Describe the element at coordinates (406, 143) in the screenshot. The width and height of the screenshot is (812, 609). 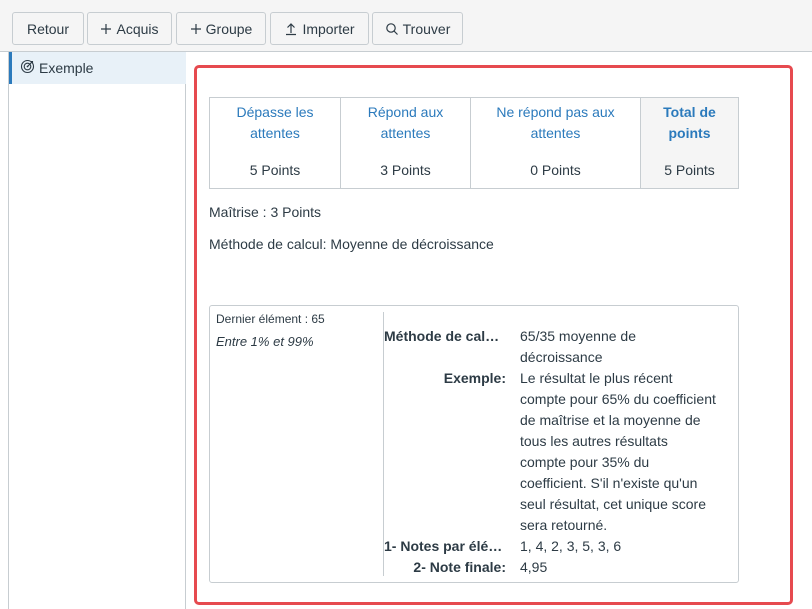
I see `rating-column: Répond aux attentes 3 Points` at that location.